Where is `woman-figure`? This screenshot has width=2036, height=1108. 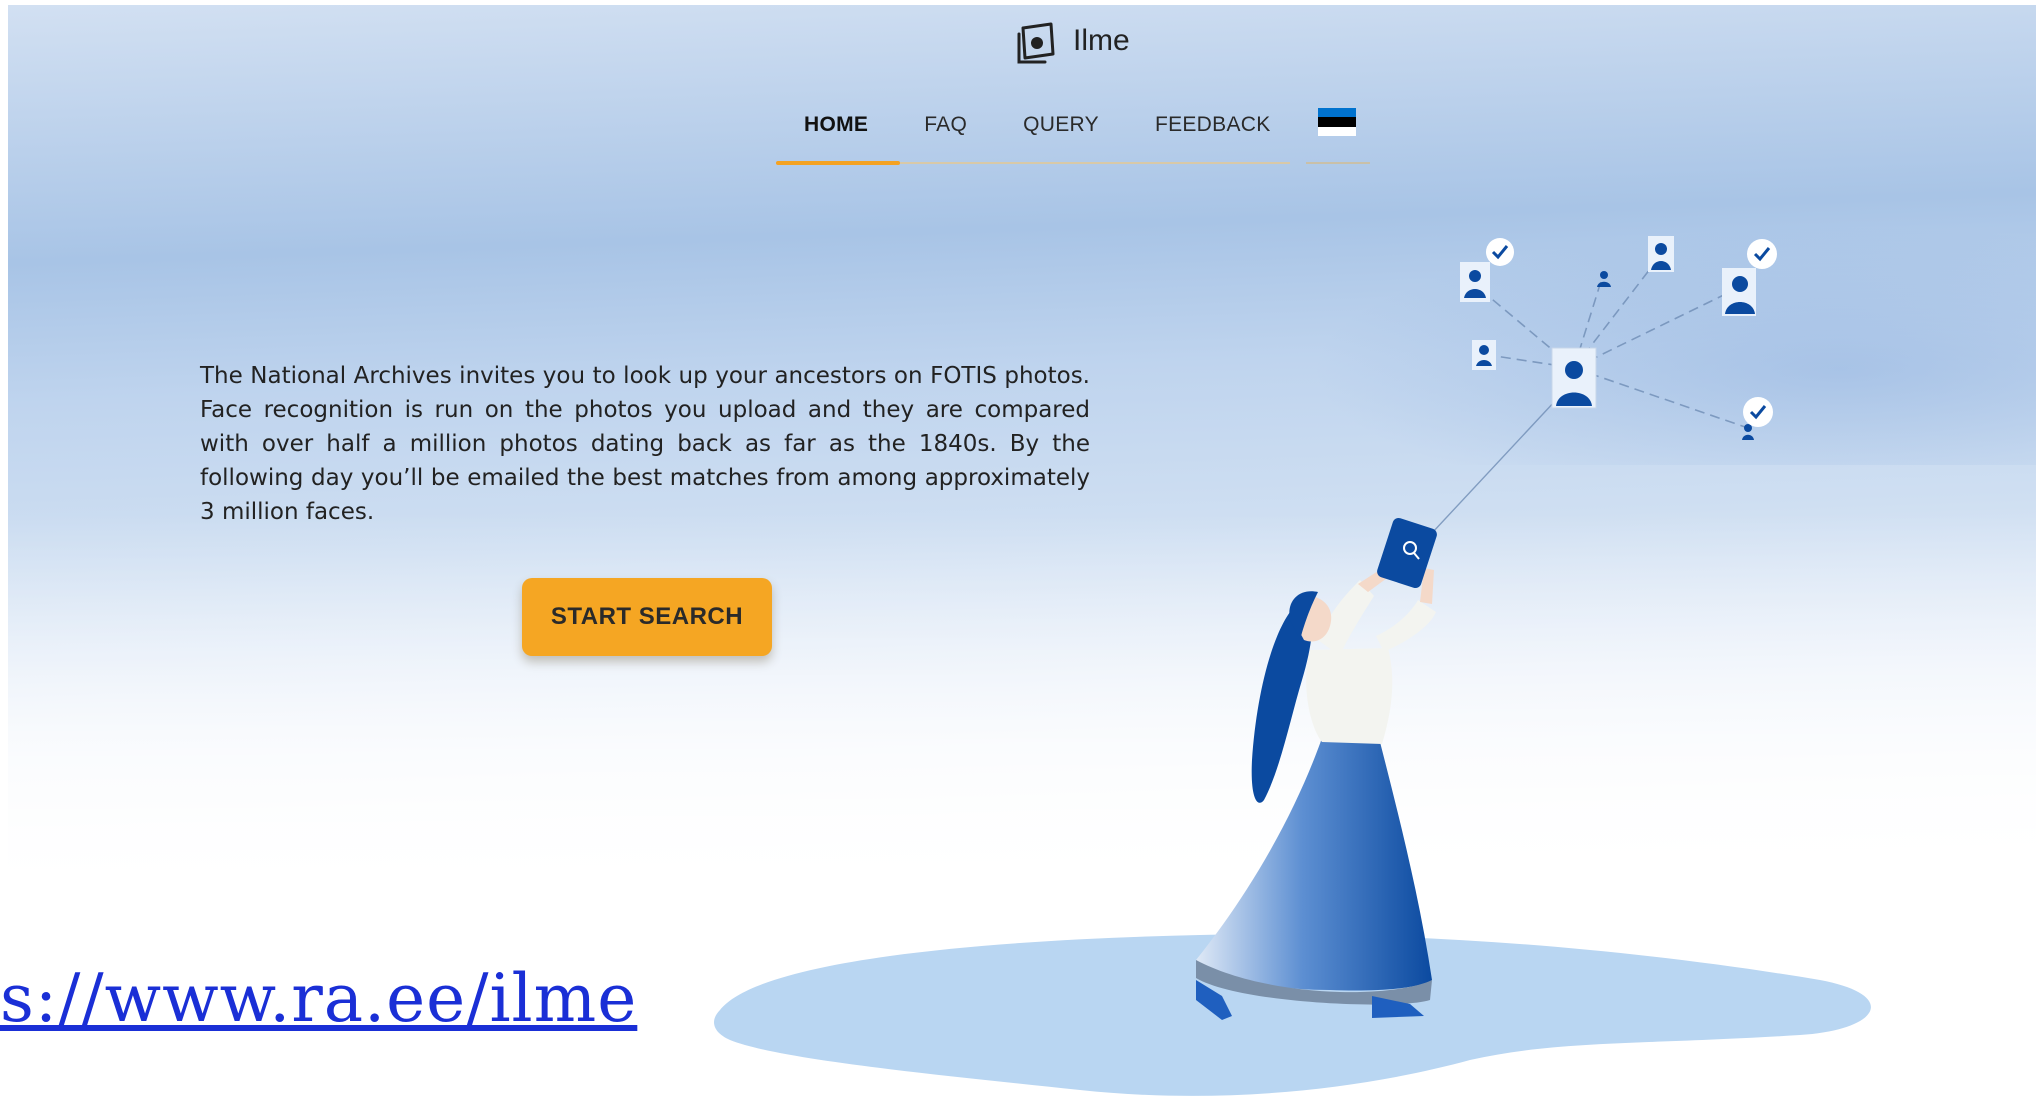
woman-figure is located at coordinates (1316, 768).